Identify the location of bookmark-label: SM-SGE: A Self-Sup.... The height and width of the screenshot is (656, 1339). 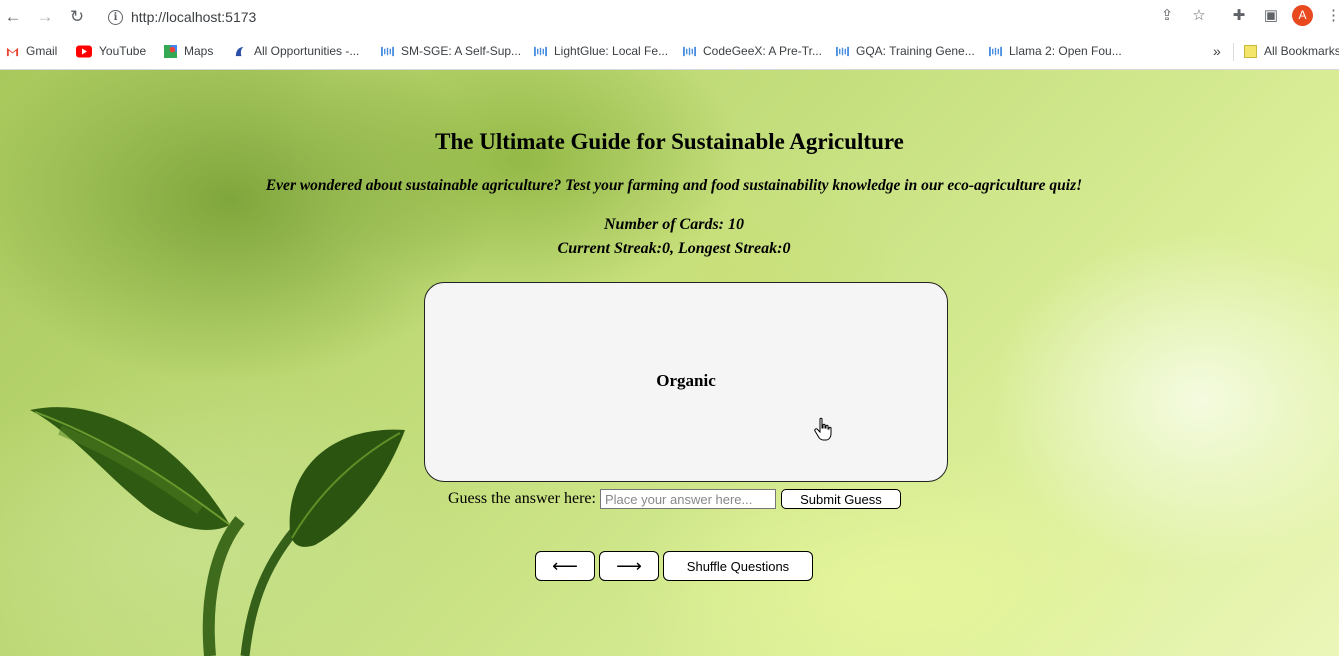
(461, 51).